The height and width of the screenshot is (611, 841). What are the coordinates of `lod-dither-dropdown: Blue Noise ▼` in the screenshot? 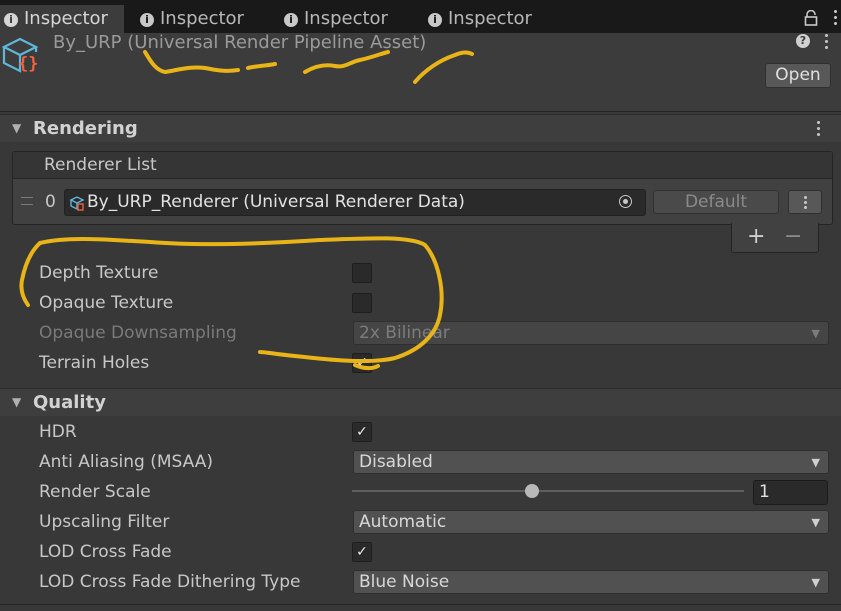 It's located at (591, 582).